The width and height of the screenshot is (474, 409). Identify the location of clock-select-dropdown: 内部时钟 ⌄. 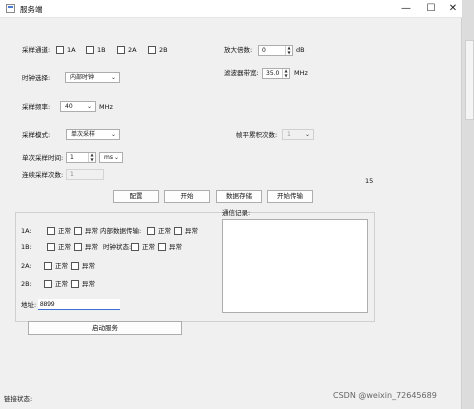
(92, 77).